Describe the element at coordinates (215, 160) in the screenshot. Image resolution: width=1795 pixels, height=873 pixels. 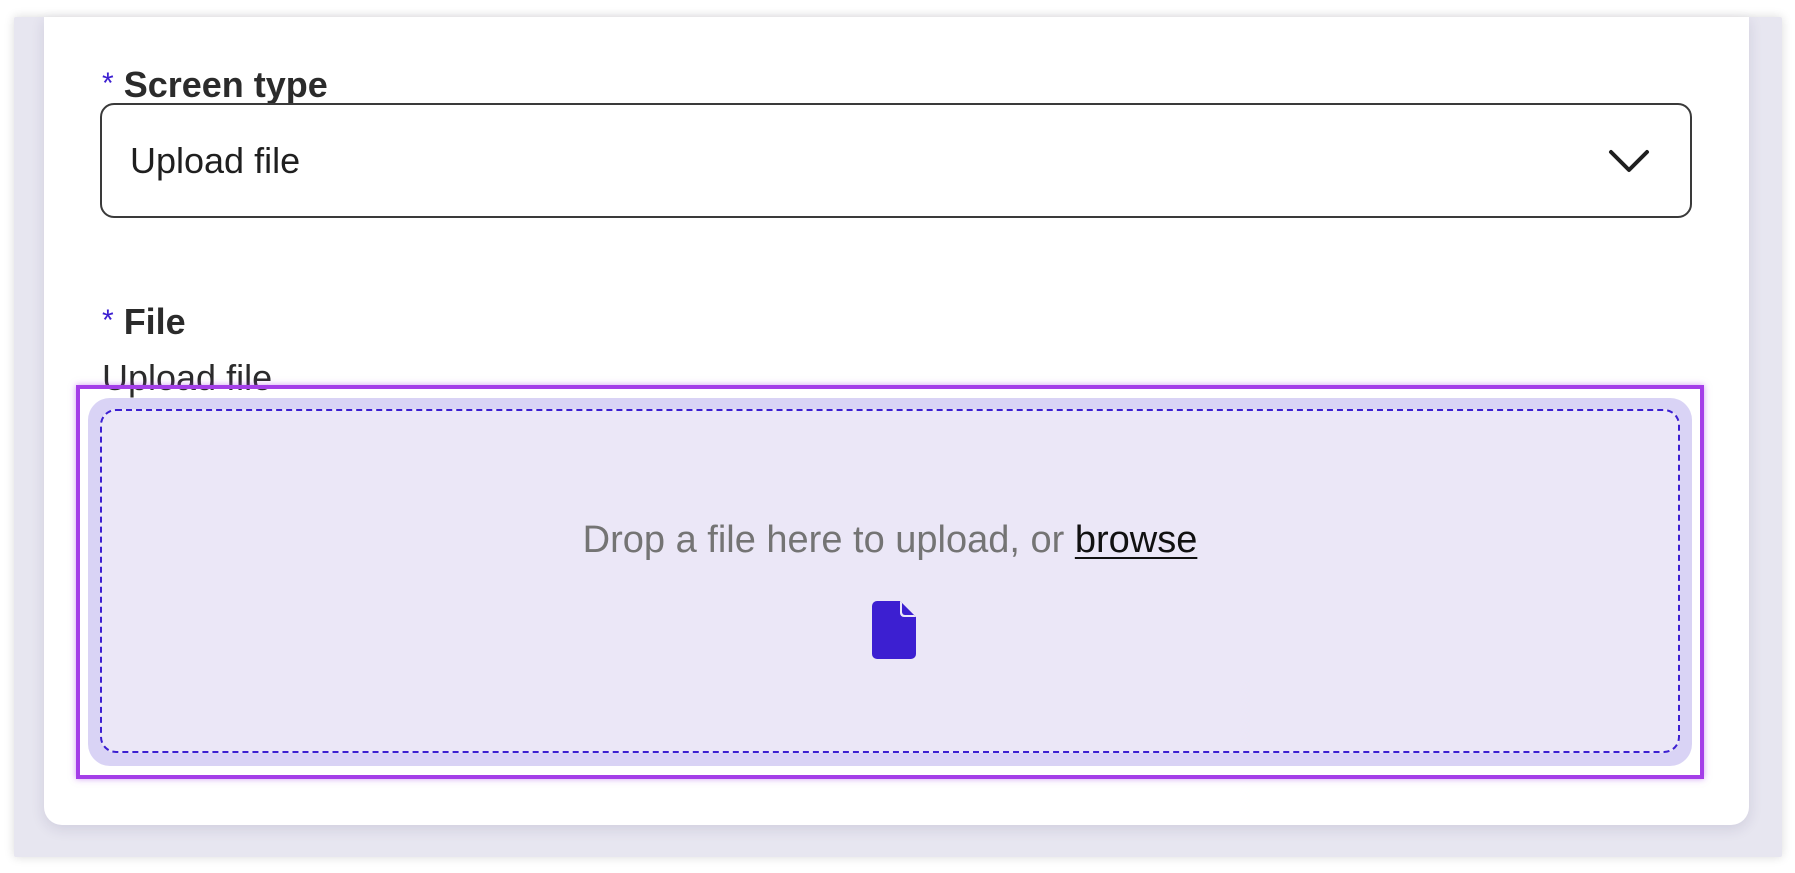
I see `screen-type-selected-value: Upload file` at that location.